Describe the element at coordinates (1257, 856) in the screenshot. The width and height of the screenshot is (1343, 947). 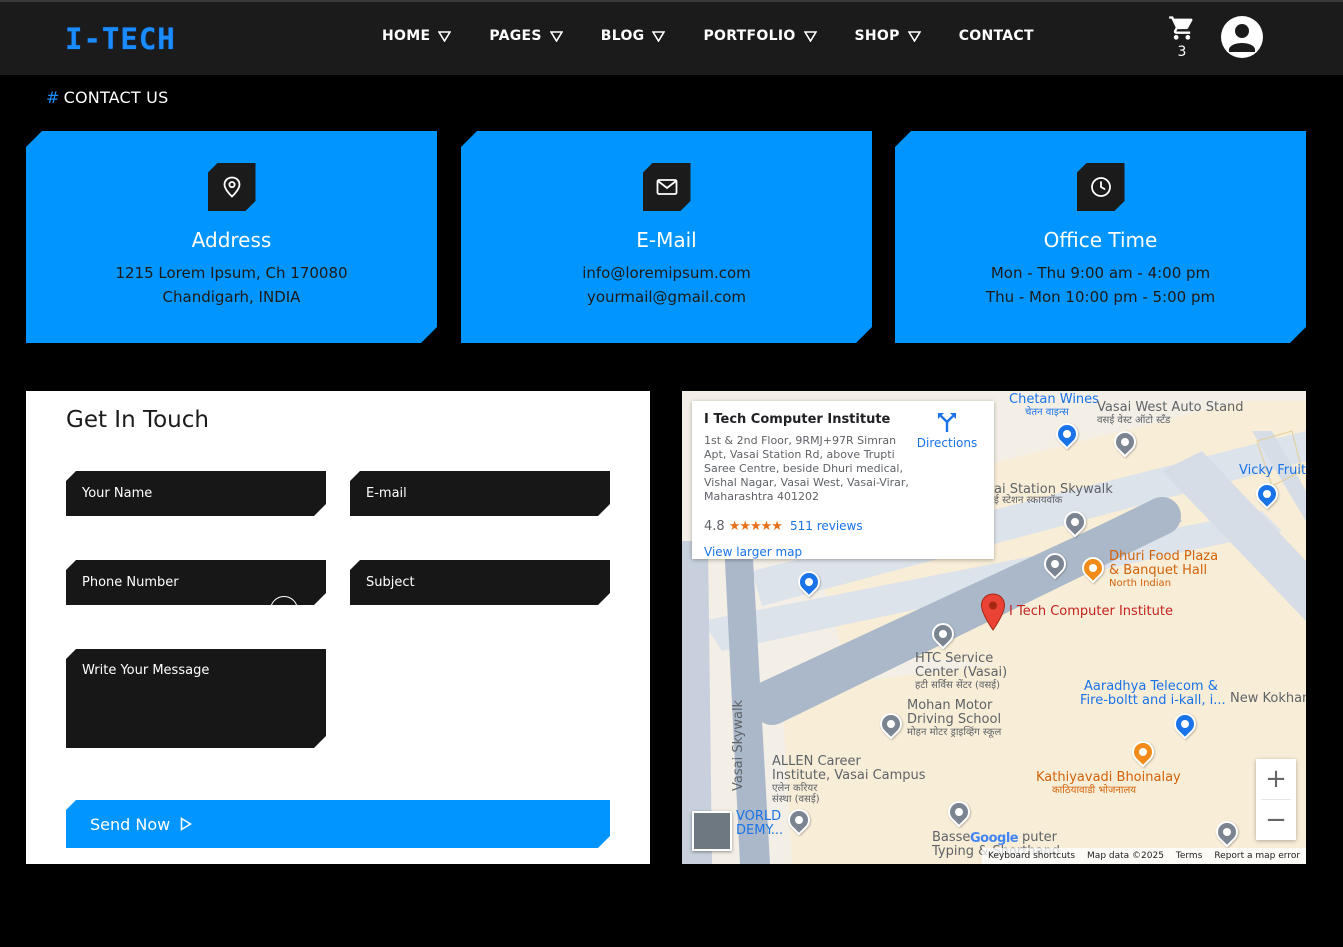
I see `report-error-link: Report a map error` at that location.